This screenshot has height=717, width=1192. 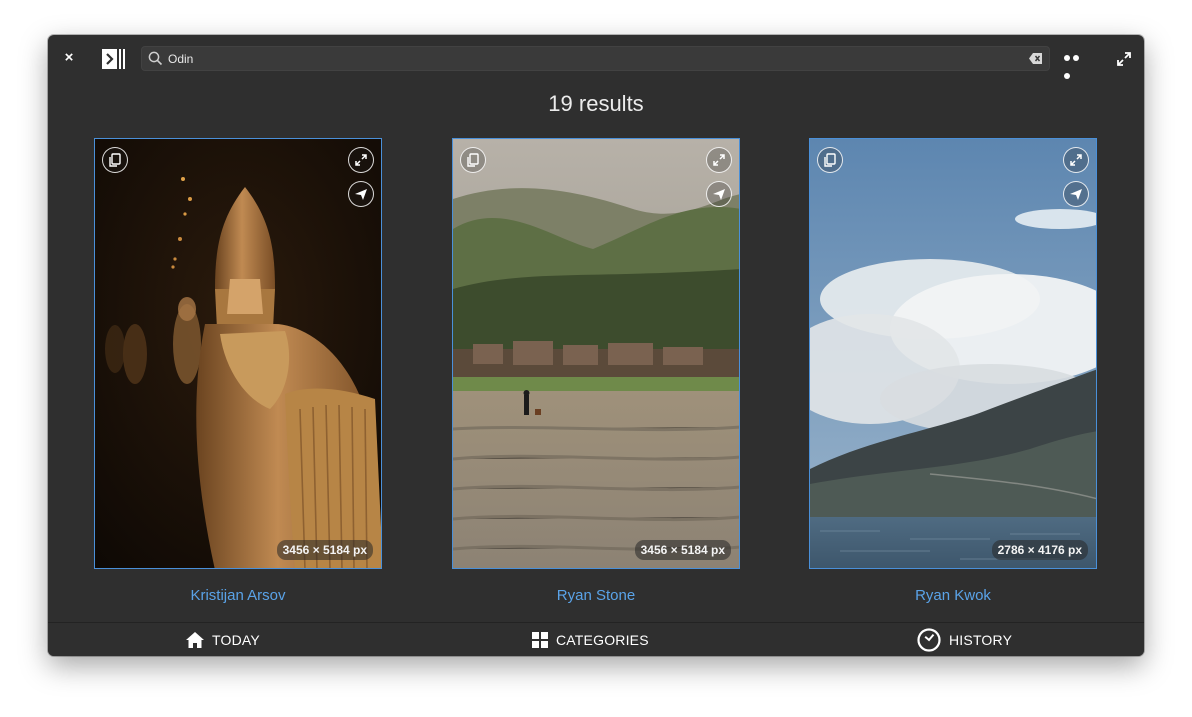 I want to click on nav-history: HISTORY, so click(x=964, y=639).